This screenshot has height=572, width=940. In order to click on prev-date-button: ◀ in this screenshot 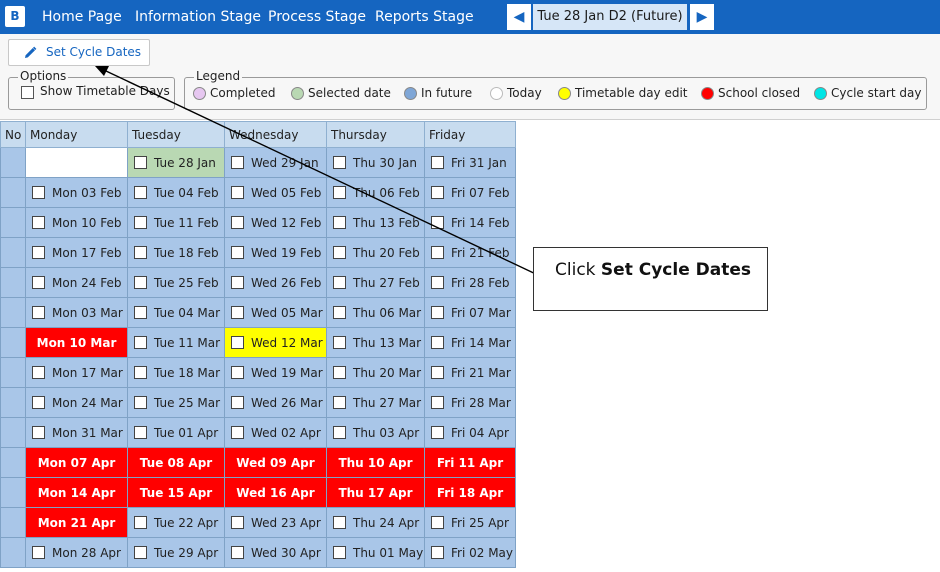, I will do `click(519, 17)`.